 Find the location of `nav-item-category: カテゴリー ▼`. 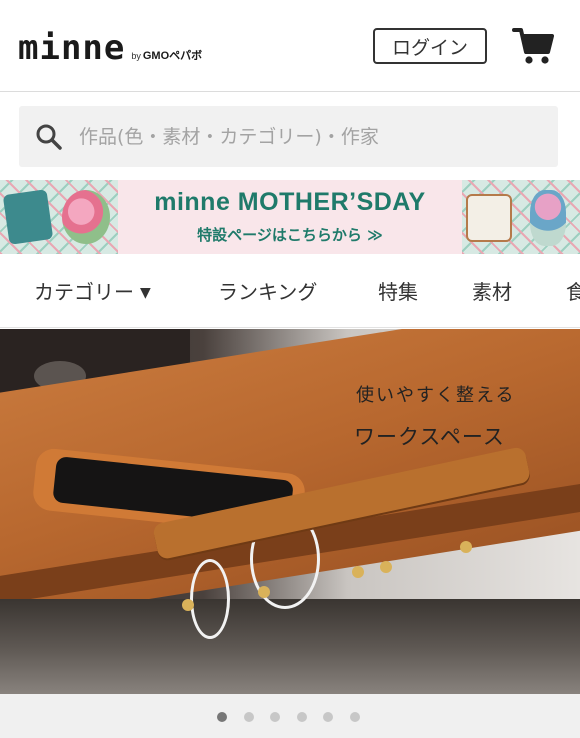

nav-item-category: カテゴリー ▼ is located at coordinates (92, 290).